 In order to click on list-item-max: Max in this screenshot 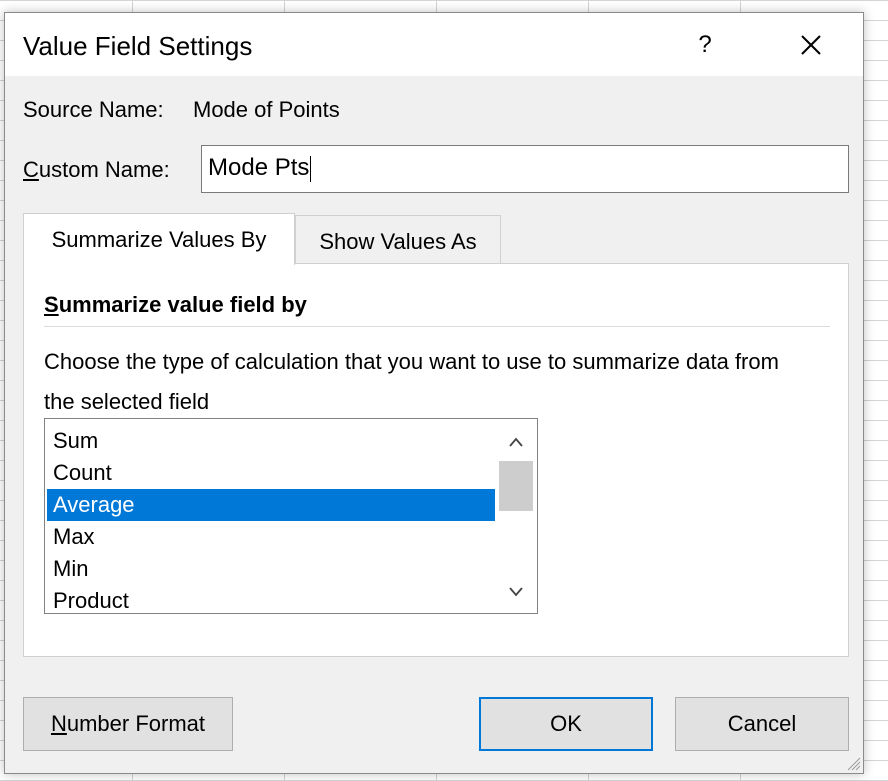, I will do `click(271, 537)`.